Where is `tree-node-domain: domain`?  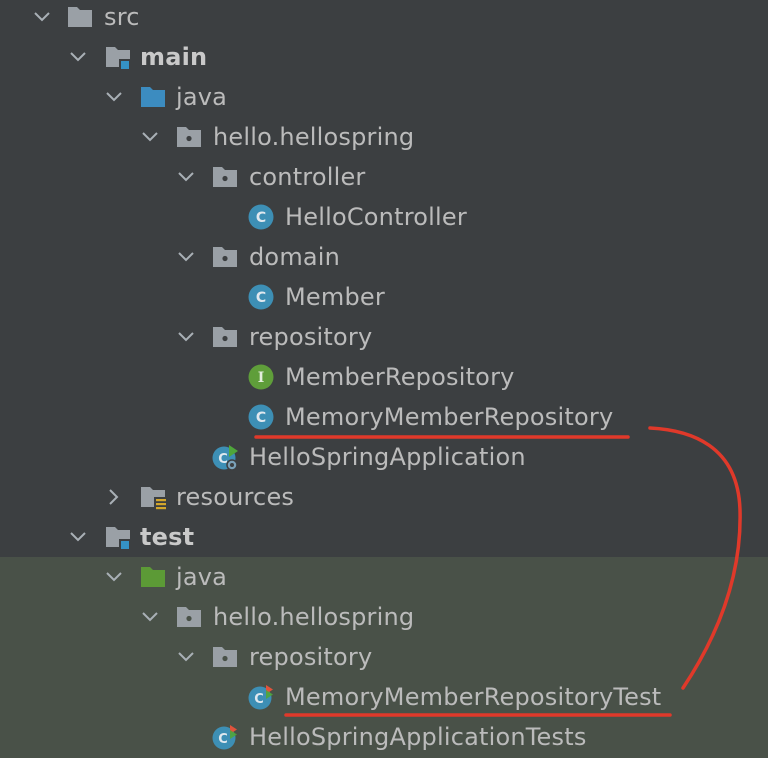 tree-node-domain: domain is located at coordinates (384, 257).